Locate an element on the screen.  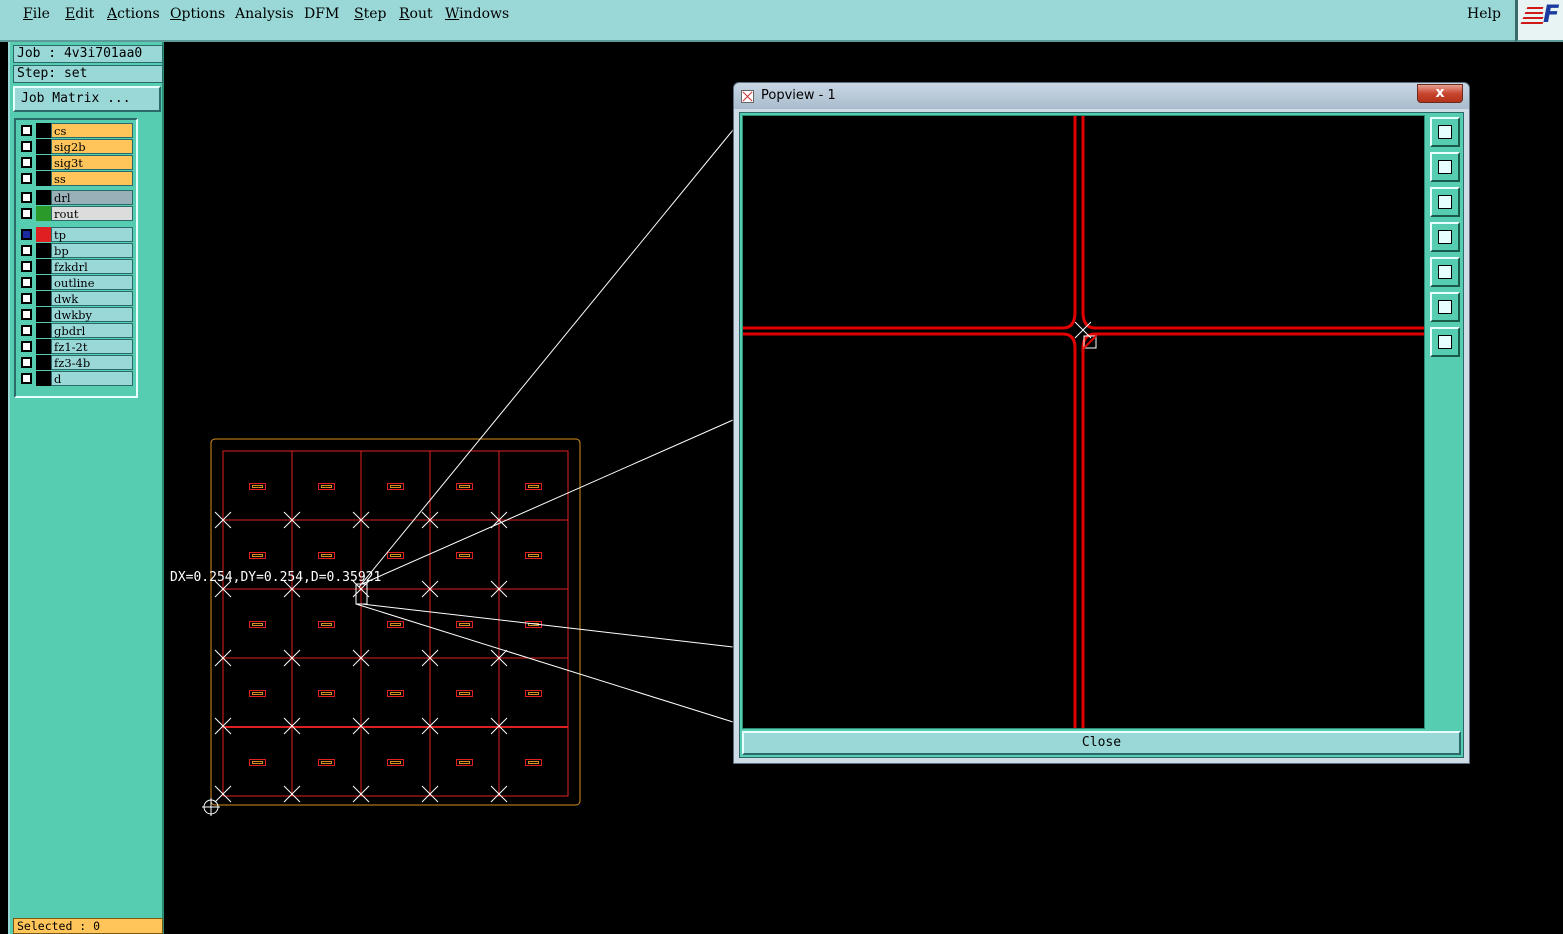
menu-options: Options is located at coordinates (197, 14).